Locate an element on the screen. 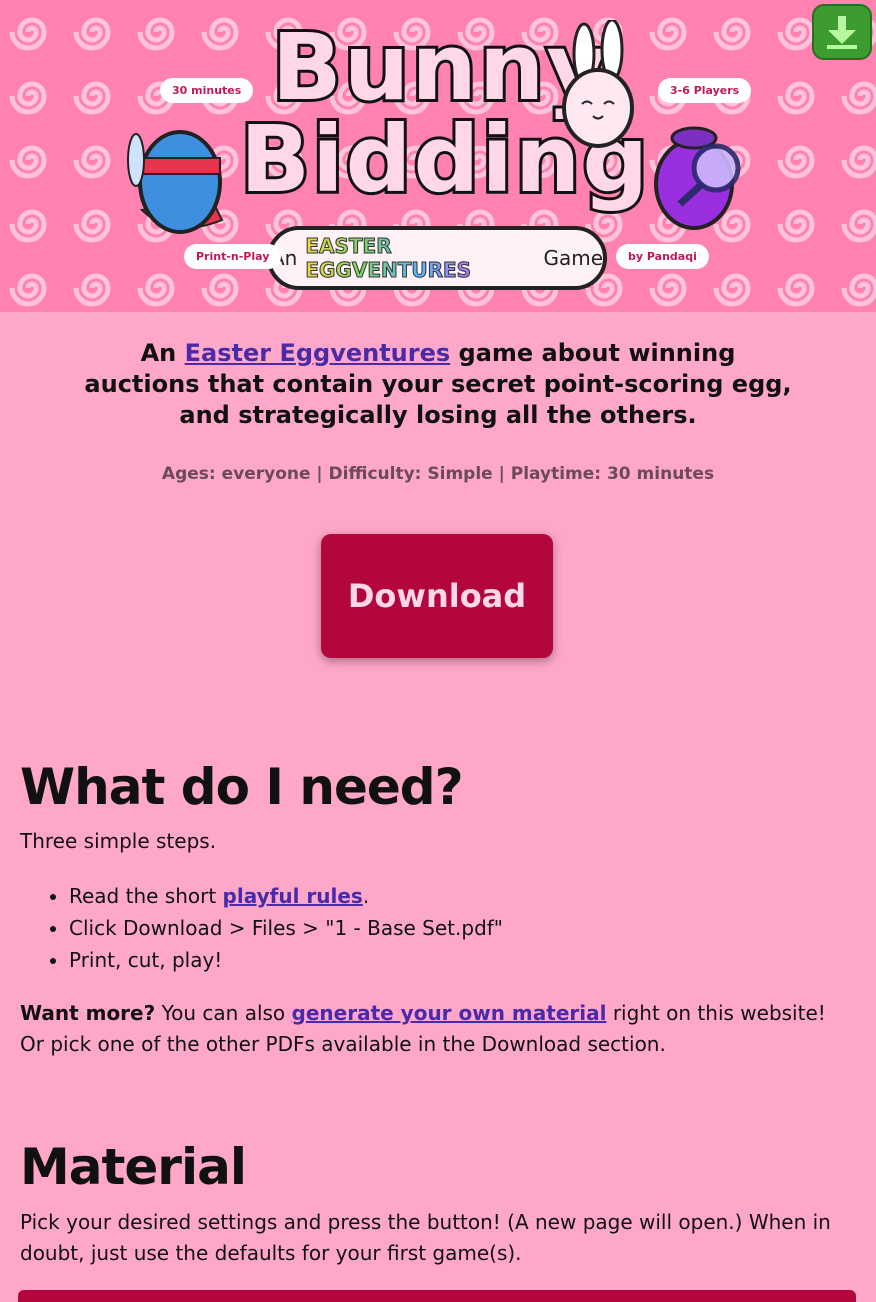 This screenshot has width=876, height=1302. download-shortcut-button is located at coordinates (842, 32).